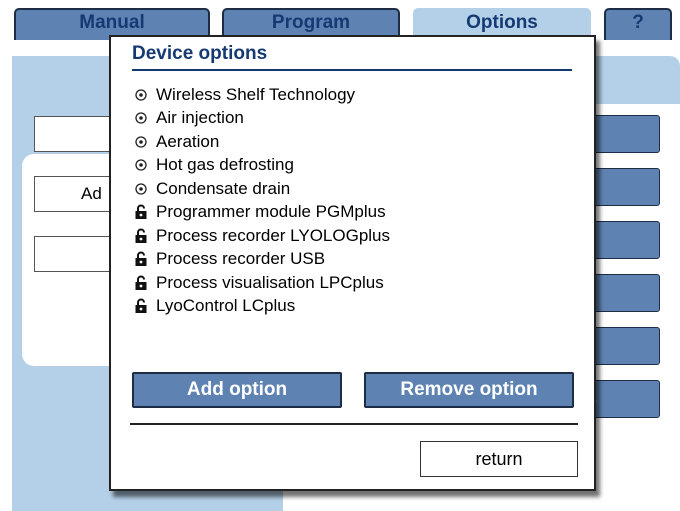  I want to click on tab-help-label: ?, so click(638, 22).